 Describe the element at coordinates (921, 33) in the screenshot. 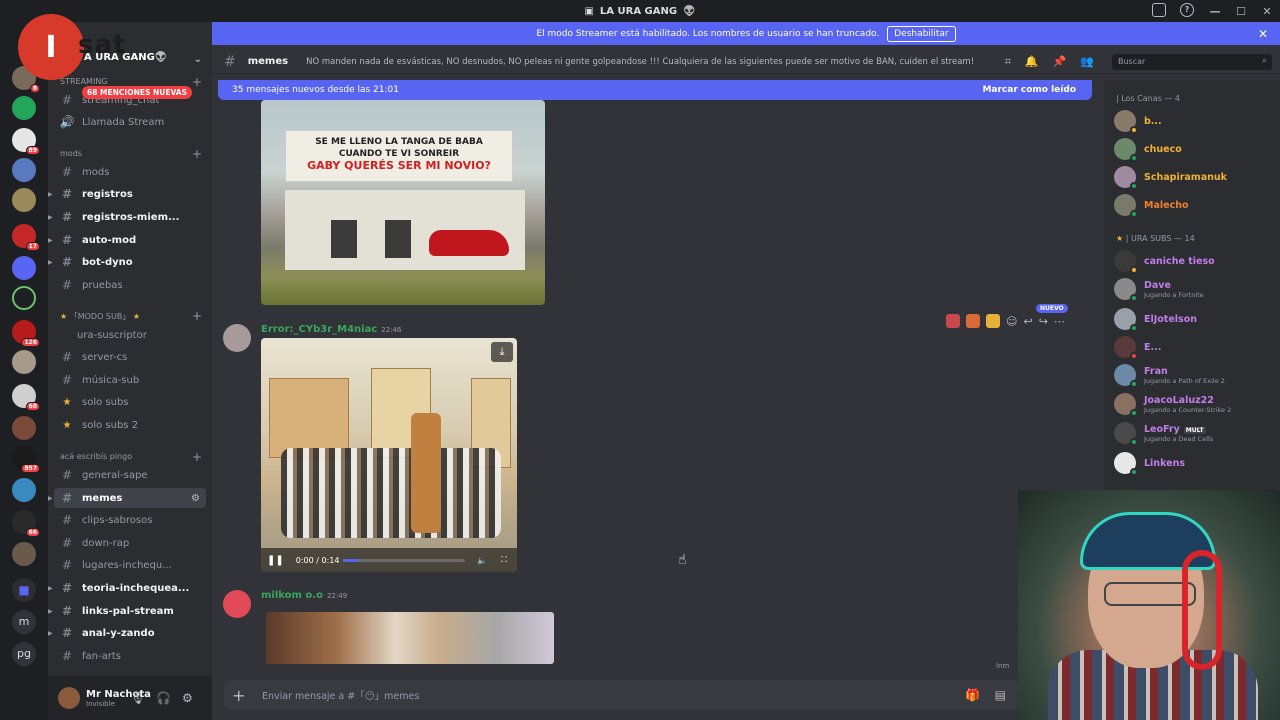

I see `disable-streamer-button: Deshabilitar` at that location.